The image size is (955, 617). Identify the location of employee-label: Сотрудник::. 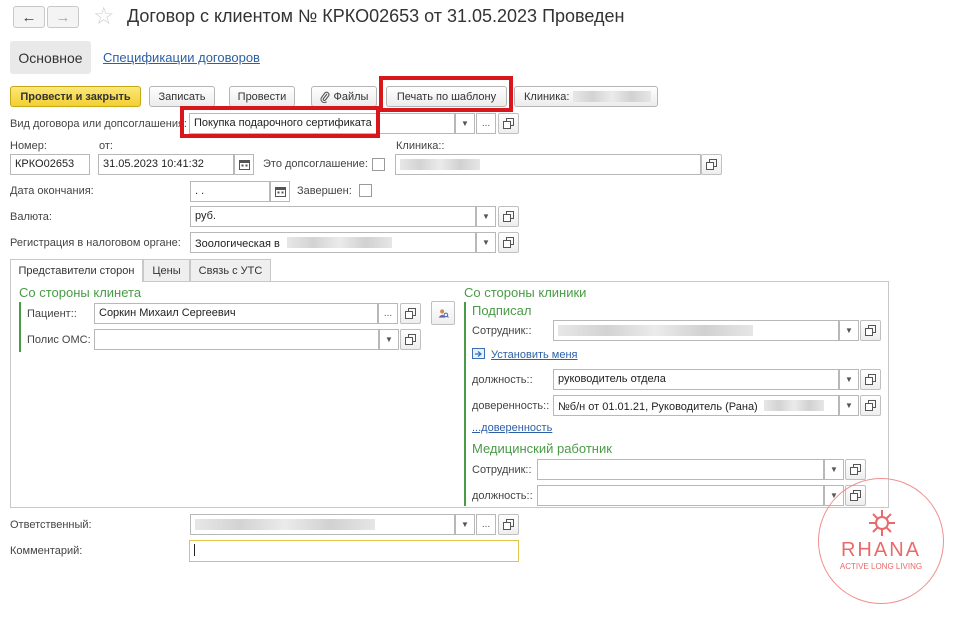
(502, 331).